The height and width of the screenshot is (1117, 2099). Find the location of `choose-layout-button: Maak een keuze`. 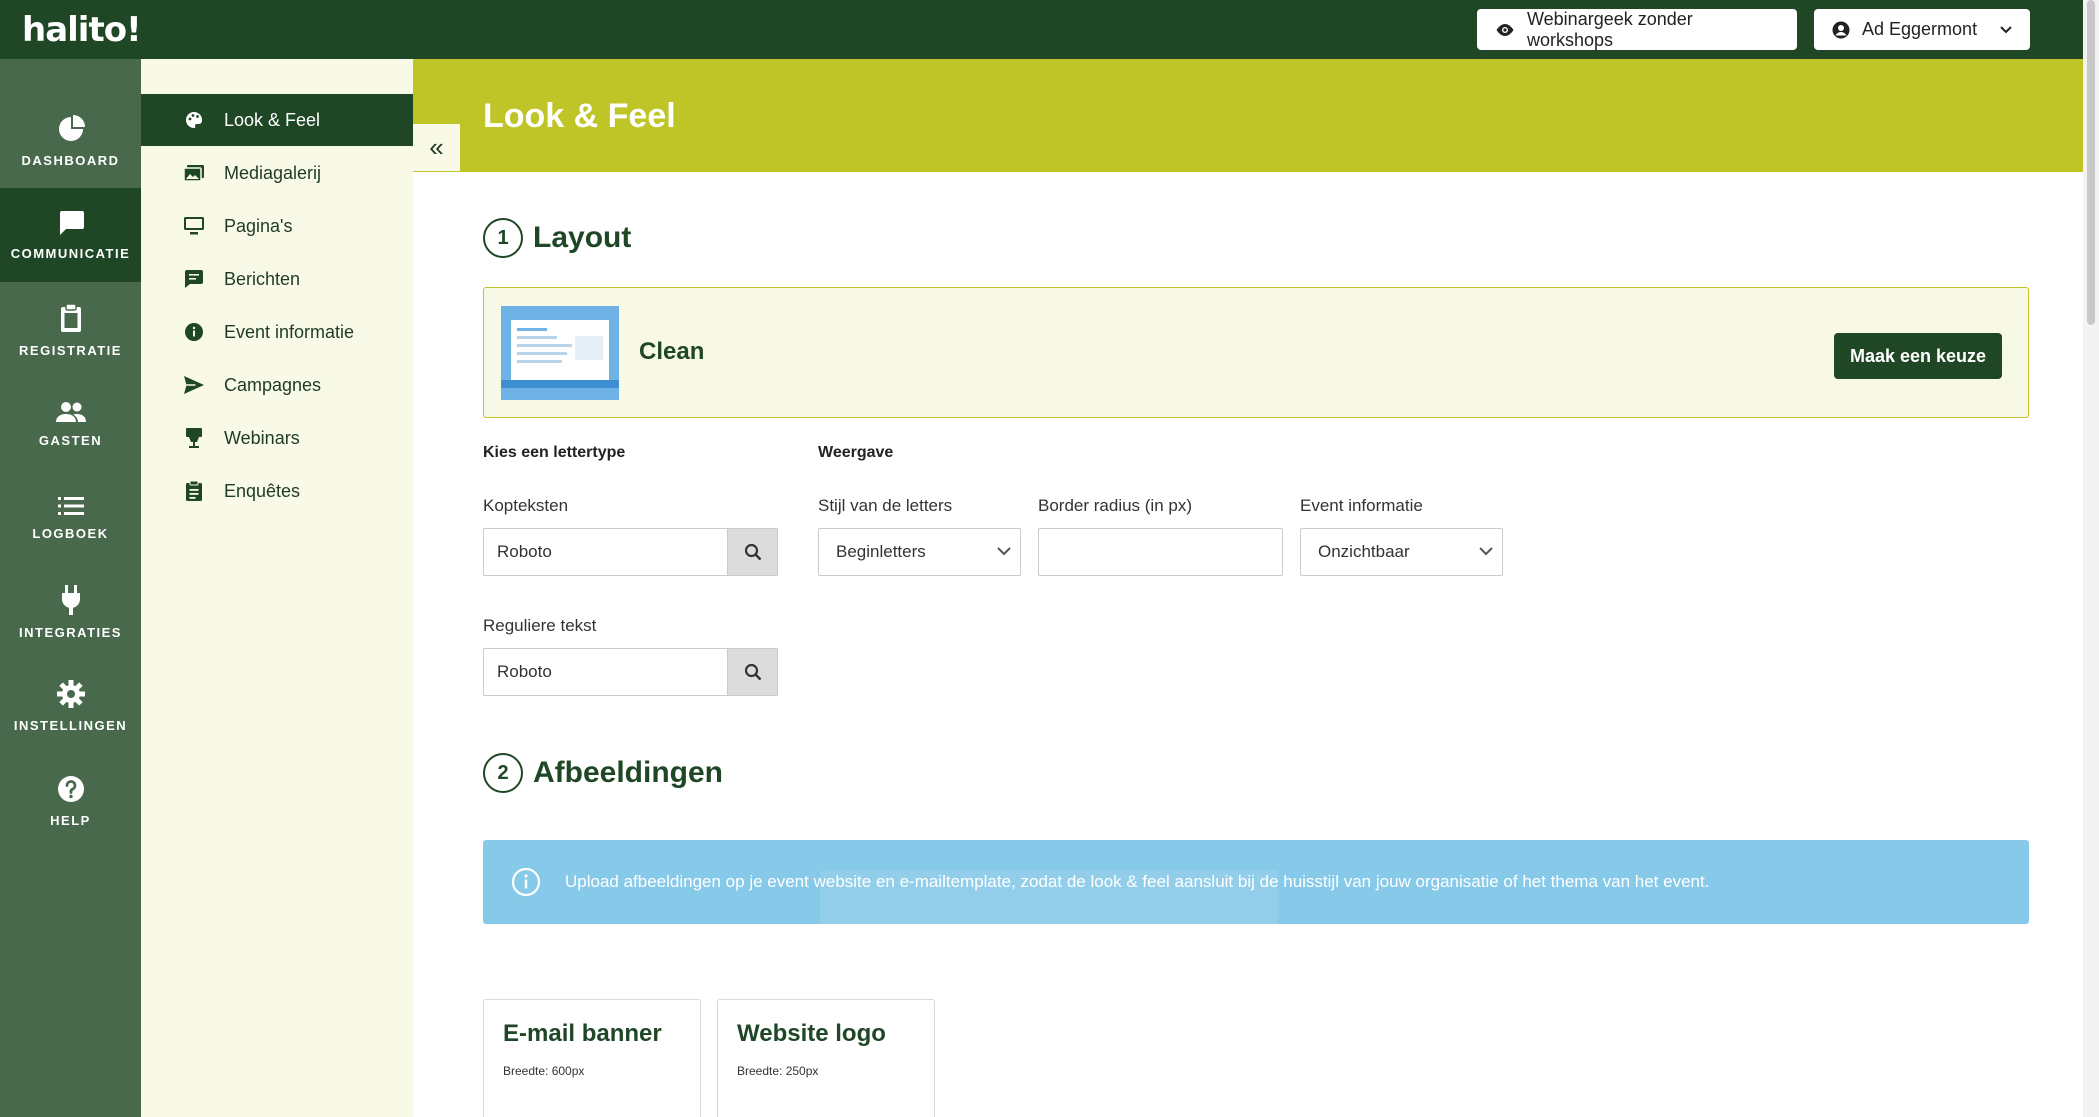

choose-layout-button: Maak een keuze is located at coordinates (1918, 356).